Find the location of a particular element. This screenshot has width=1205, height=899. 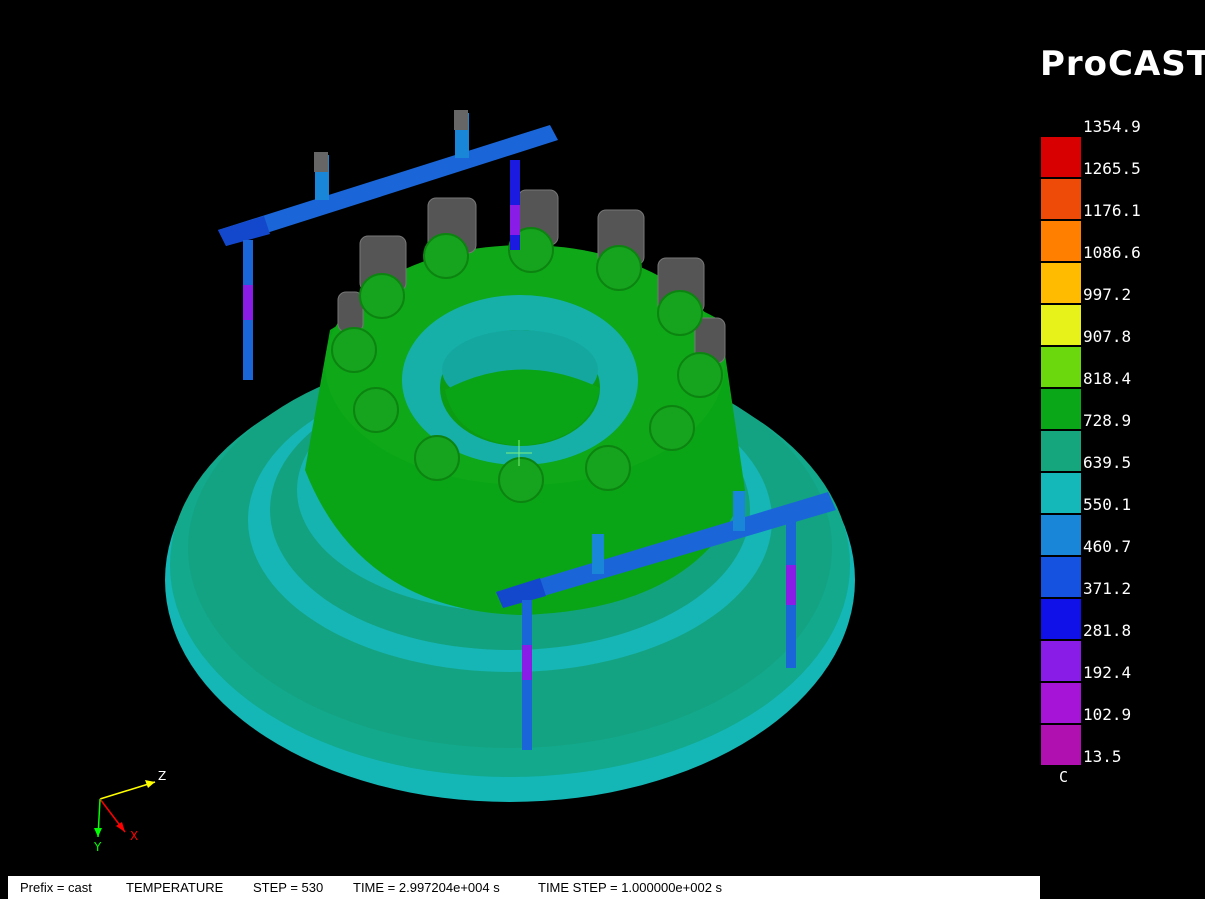

legend-value: 818.4 is located at coordinates (1107, 378).